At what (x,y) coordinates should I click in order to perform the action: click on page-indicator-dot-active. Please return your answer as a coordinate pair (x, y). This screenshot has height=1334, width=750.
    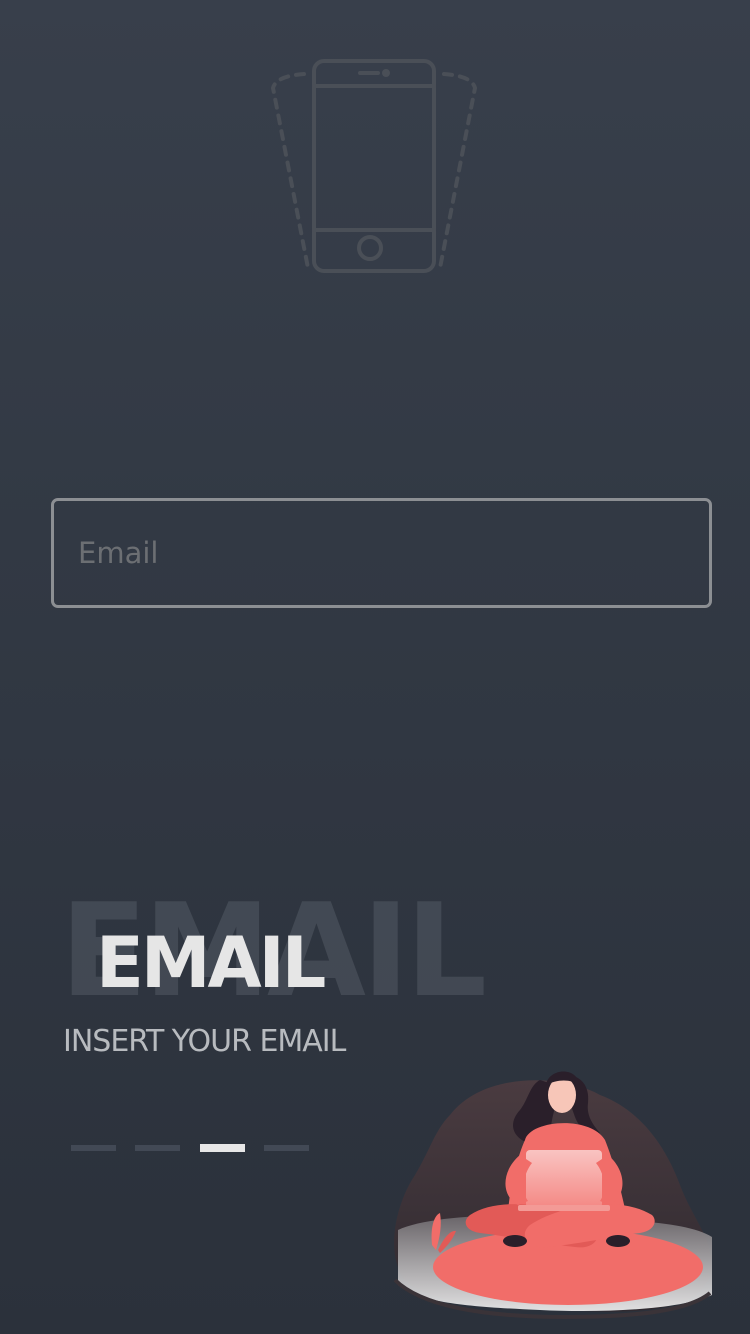
    Looking at the image, I should click on (222, 1148).